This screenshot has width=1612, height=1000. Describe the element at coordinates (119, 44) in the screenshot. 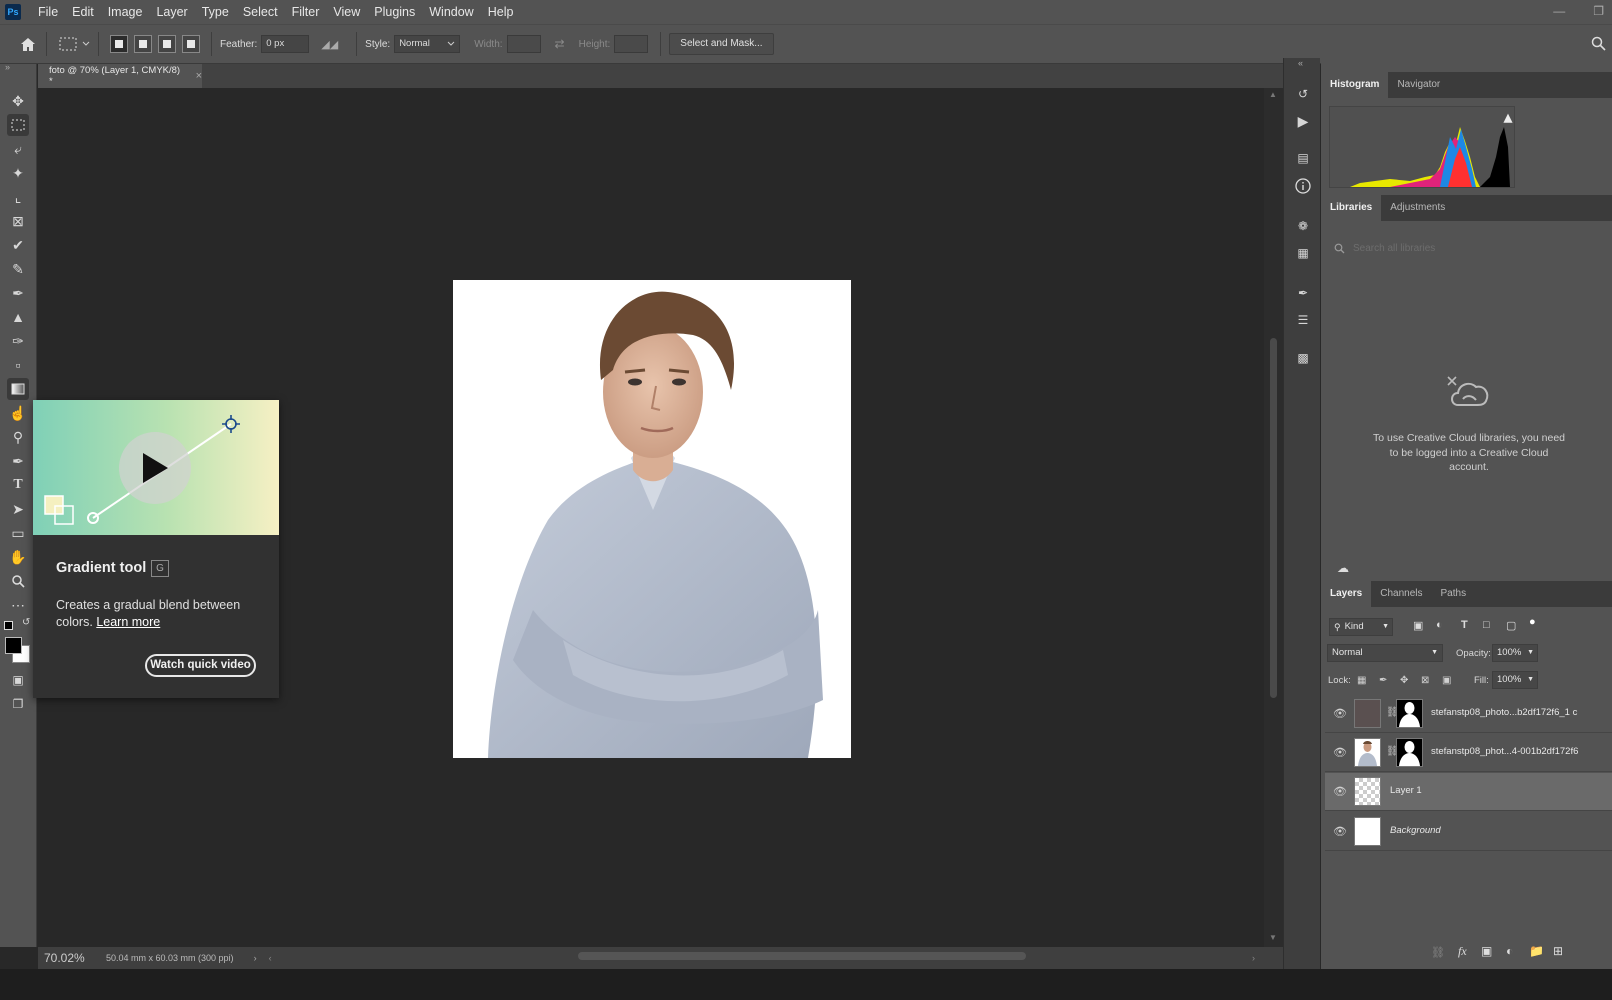

I see `new-selection-button` at that location.